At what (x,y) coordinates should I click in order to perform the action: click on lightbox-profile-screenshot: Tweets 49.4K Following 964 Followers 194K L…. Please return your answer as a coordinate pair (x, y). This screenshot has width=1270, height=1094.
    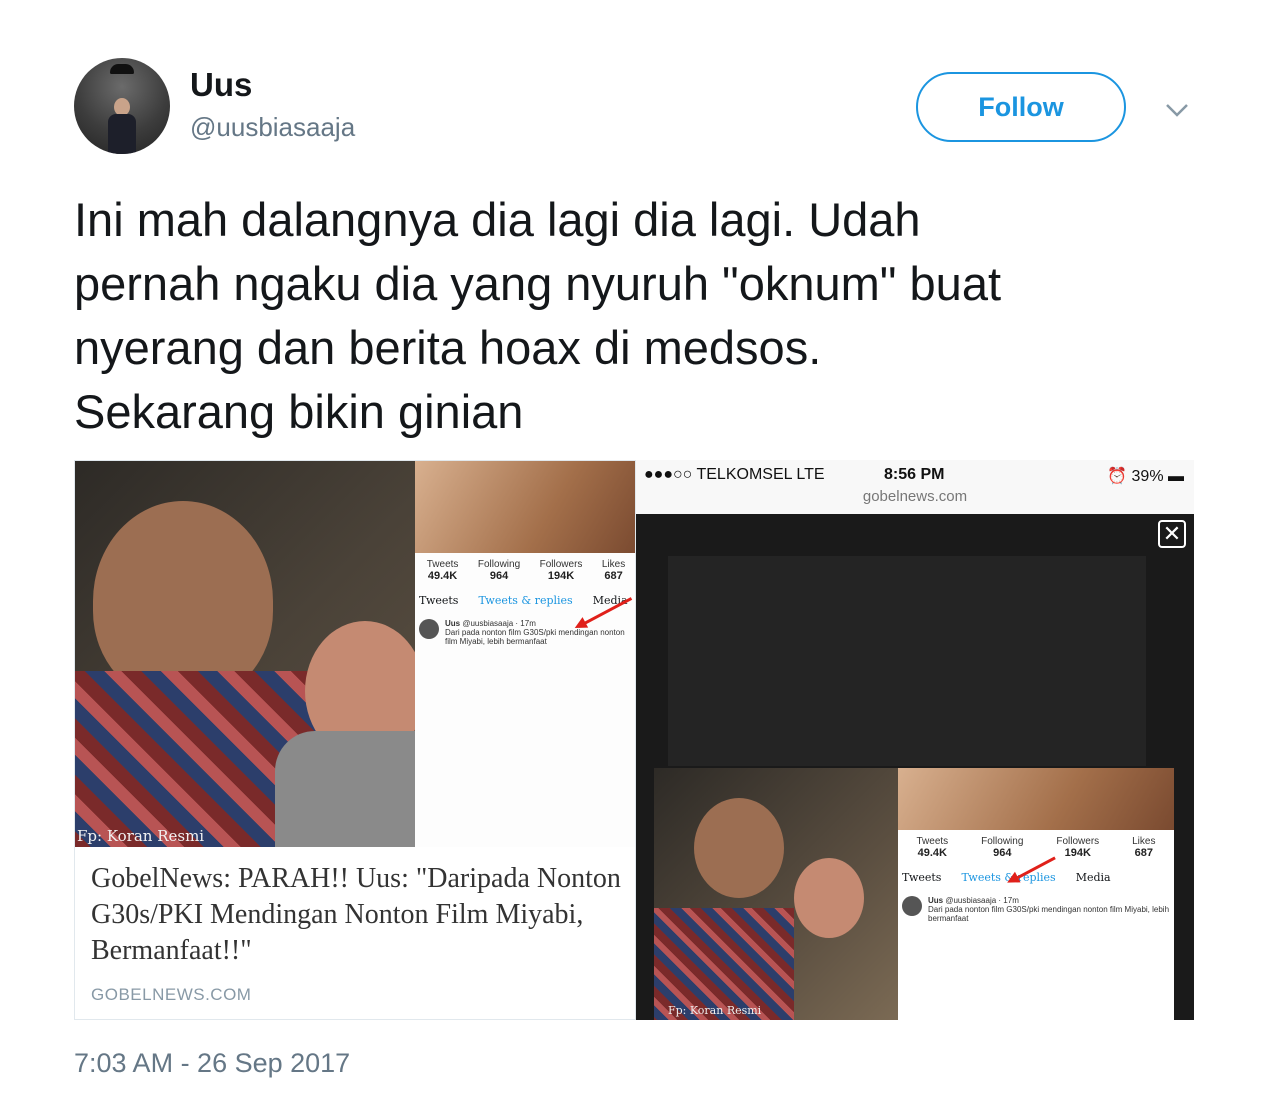
    Looking at the image, I should click on (1036, 894).